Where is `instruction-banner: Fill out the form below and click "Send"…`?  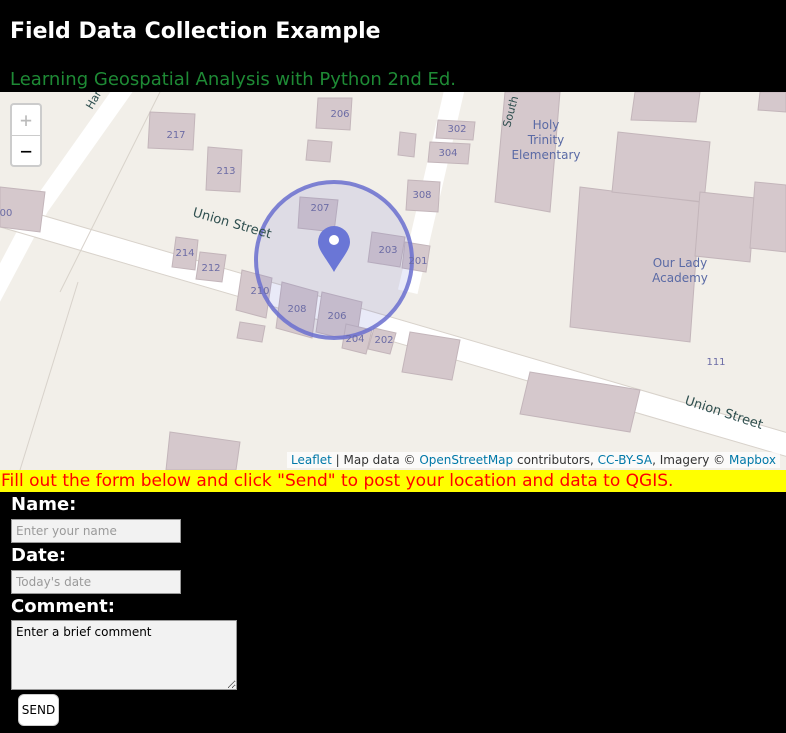 instruction-banner: Fill out the form below and click "Send"… is located at coordinates (393, 481).